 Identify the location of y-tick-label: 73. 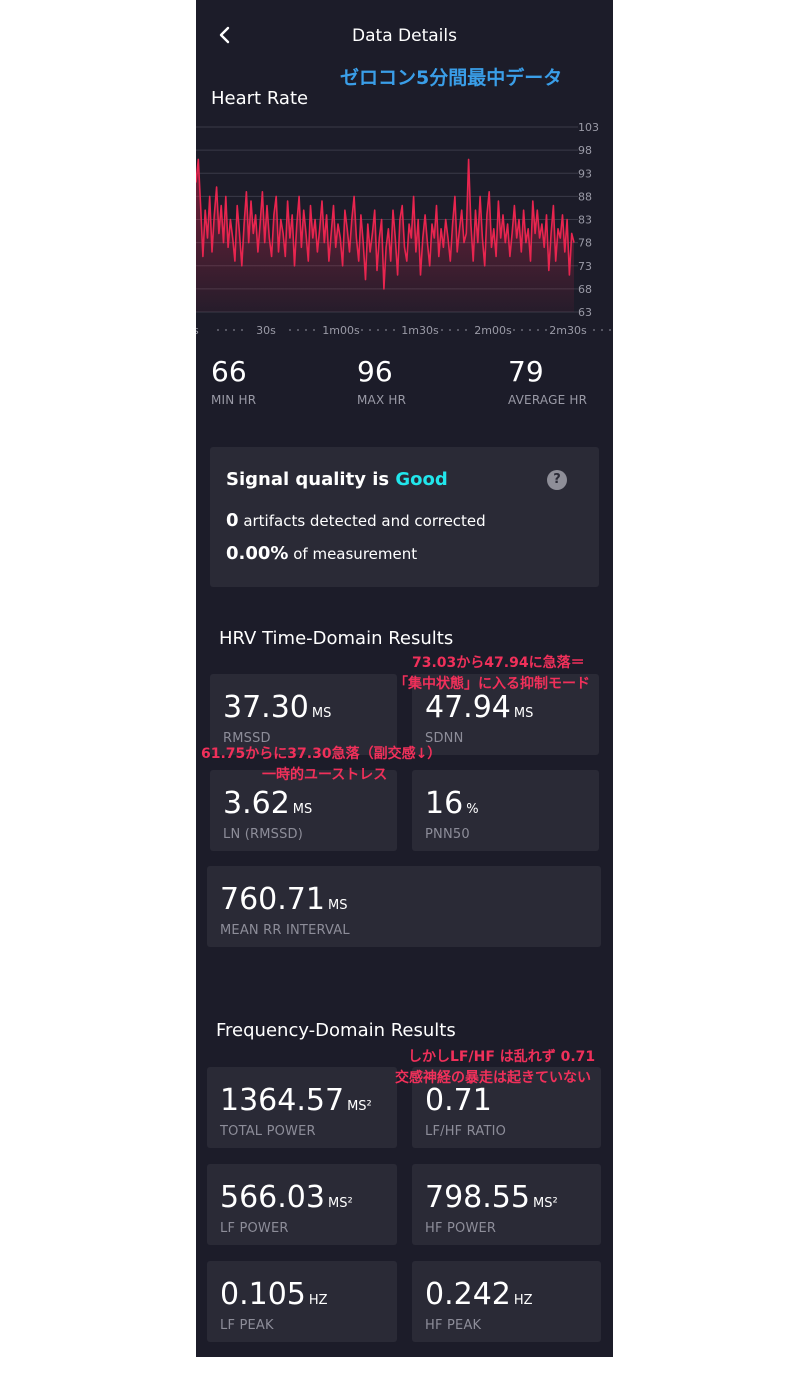
(585, 266).